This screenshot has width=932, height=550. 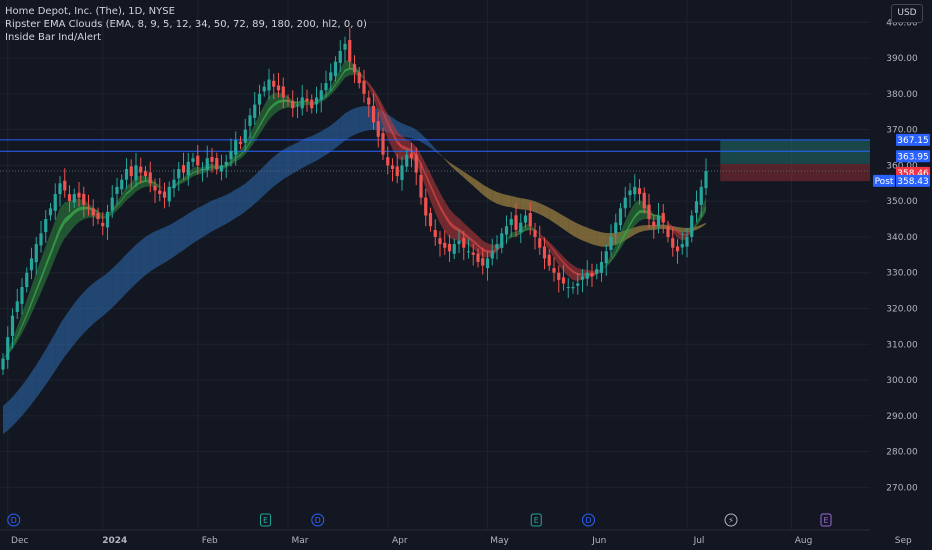 What do you see at coordinates (902, 345) in the screenshot?
I see `price-tick-label: 310.00` at bounding box center [902, 345].